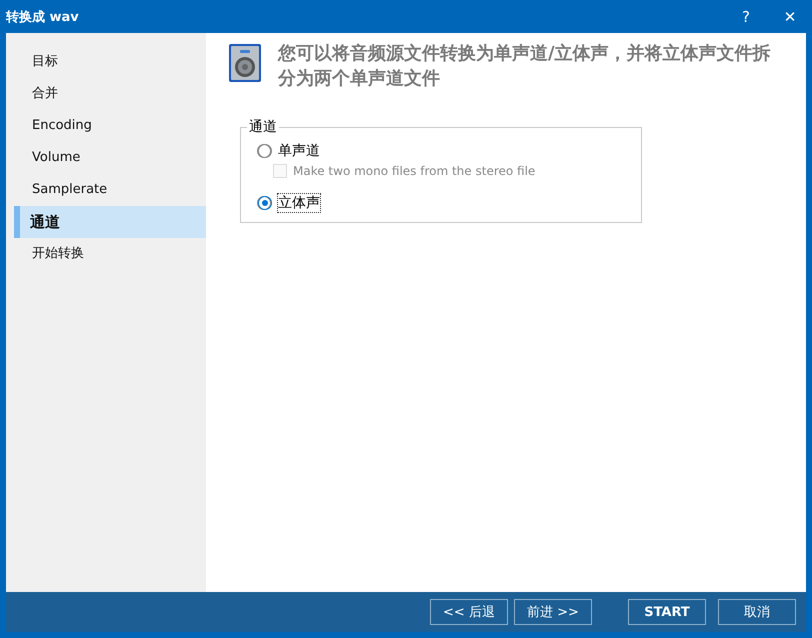  What do you see at coordinates (245, 63) in the screenshot?
I see `speaker-icon` at bounding box center [245, 63].